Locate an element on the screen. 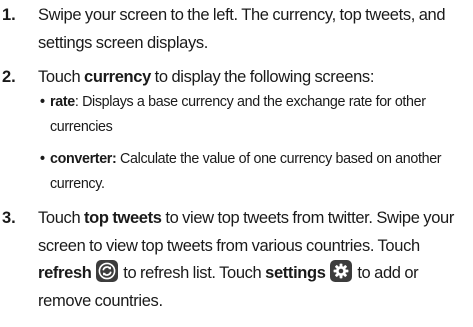 The height and width of the screenshot is (327, 473). step-3-mid2: to refresh list. Touch is located at coordinates (192, 273).